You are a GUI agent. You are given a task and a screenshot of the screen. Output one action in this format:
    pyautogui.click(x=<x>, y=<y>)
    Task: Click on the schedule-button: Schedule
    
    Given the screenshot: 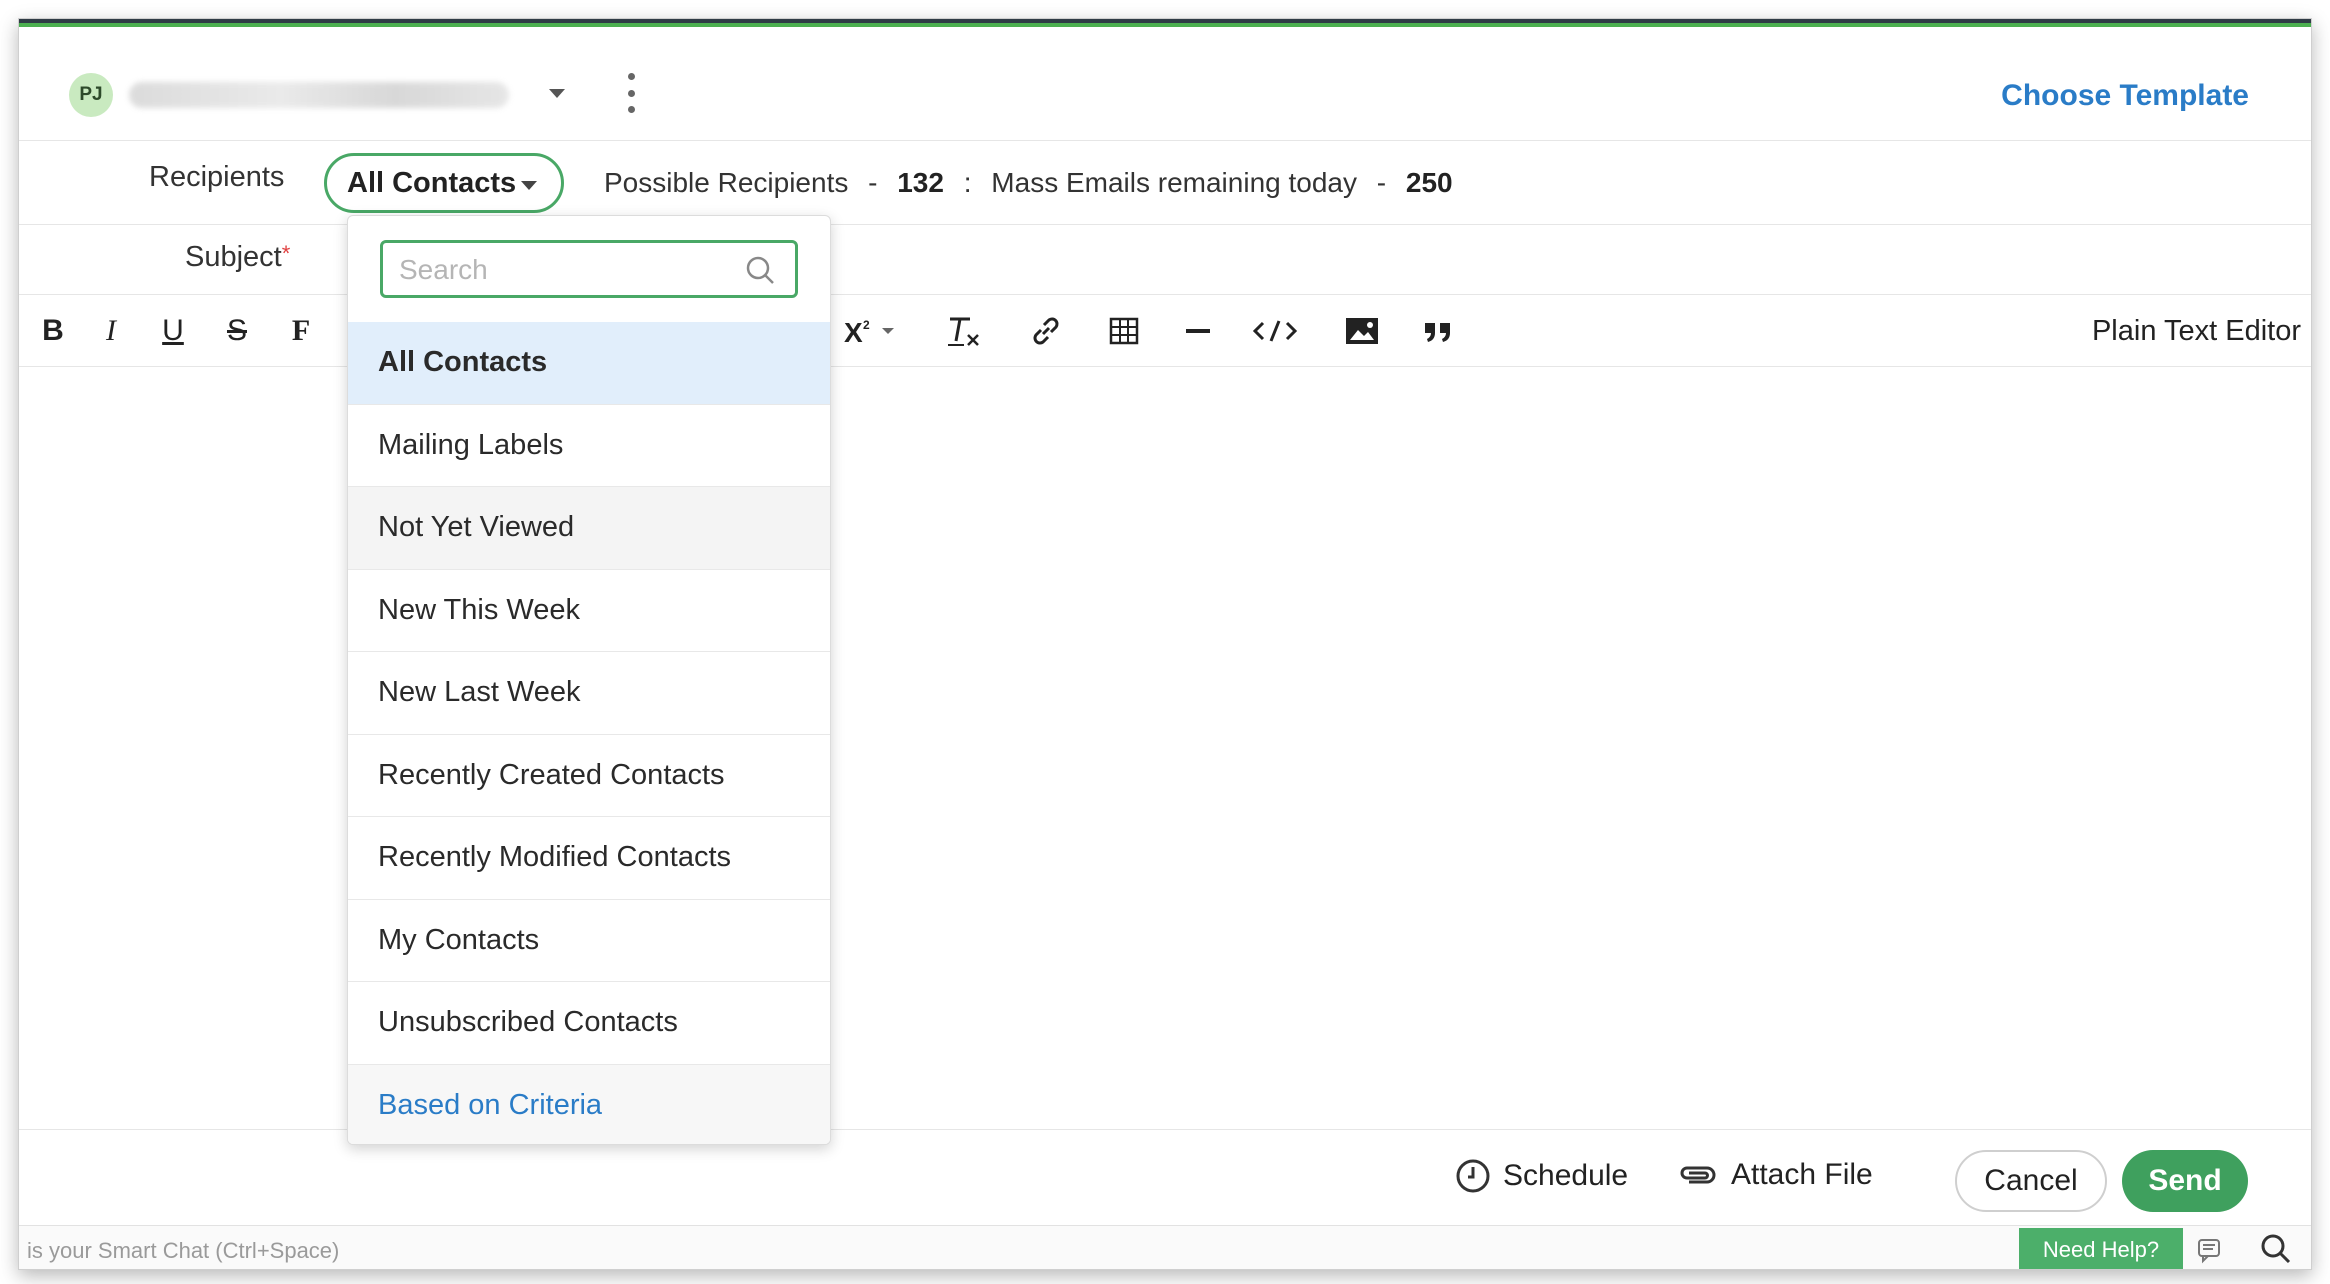 What is the action you would take?
    pyautogui.click(x=1541, y=1176)
    